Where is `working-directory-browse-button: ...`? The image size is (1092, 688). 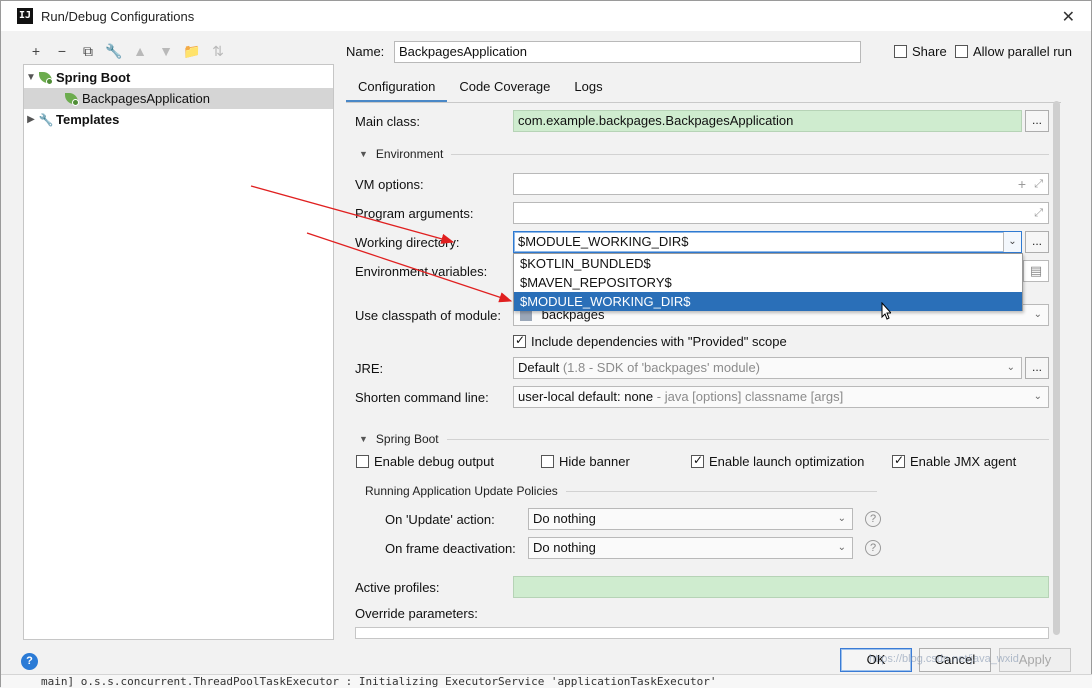 working-directory-browse-button: ... is located at coordinates (1037, 242).